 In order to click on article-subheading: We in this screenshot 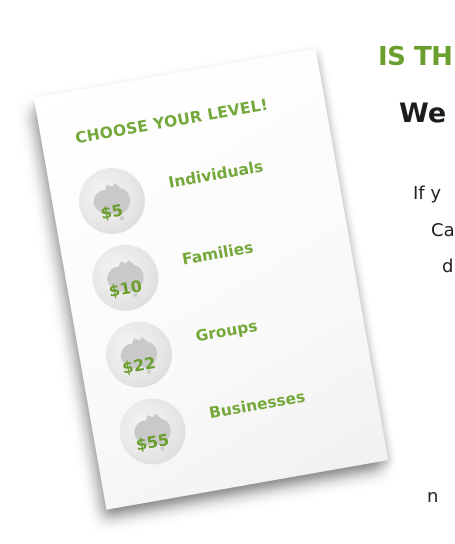, I will do `click(423, 113)`.